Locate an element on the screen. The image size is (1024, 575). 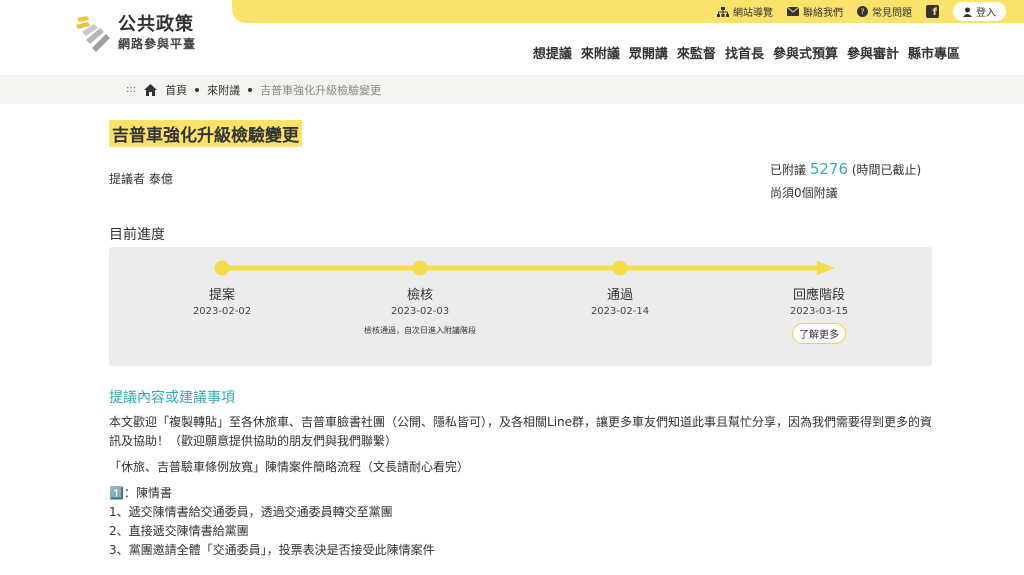
stage-response: 回應階段 2023-03-15 了解更多 is located at coordinates (819, 314).